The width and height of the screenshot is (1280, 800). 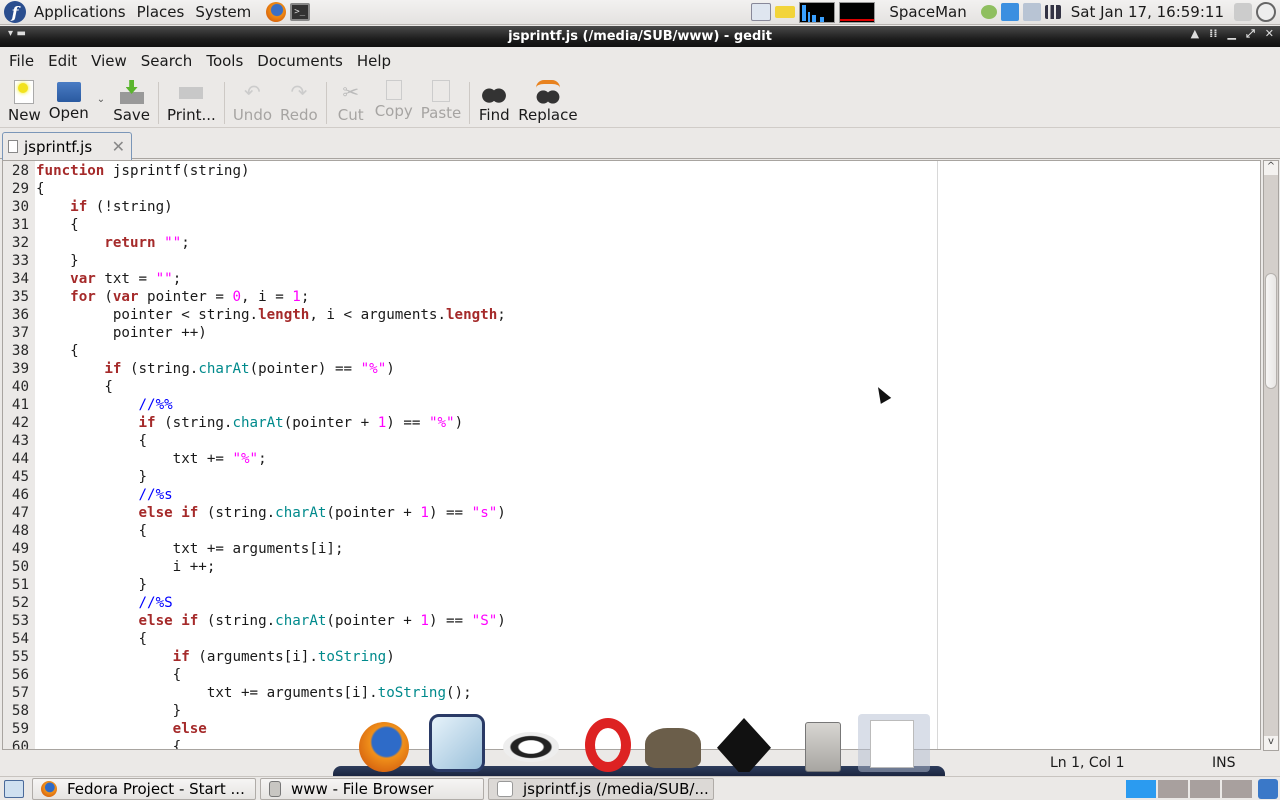 I want to click on code-line: 30 if (!string), so click(x=254, y=207).